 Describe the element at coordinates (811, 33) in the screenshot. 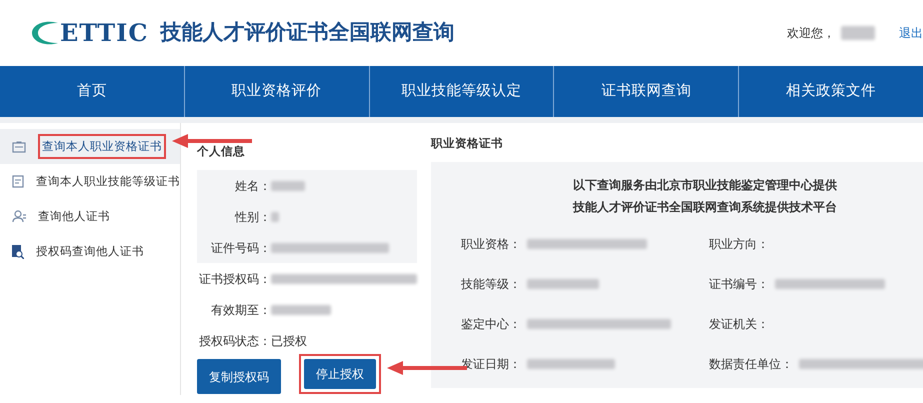

I see `welcome-text: 欢迎您，` at that location.